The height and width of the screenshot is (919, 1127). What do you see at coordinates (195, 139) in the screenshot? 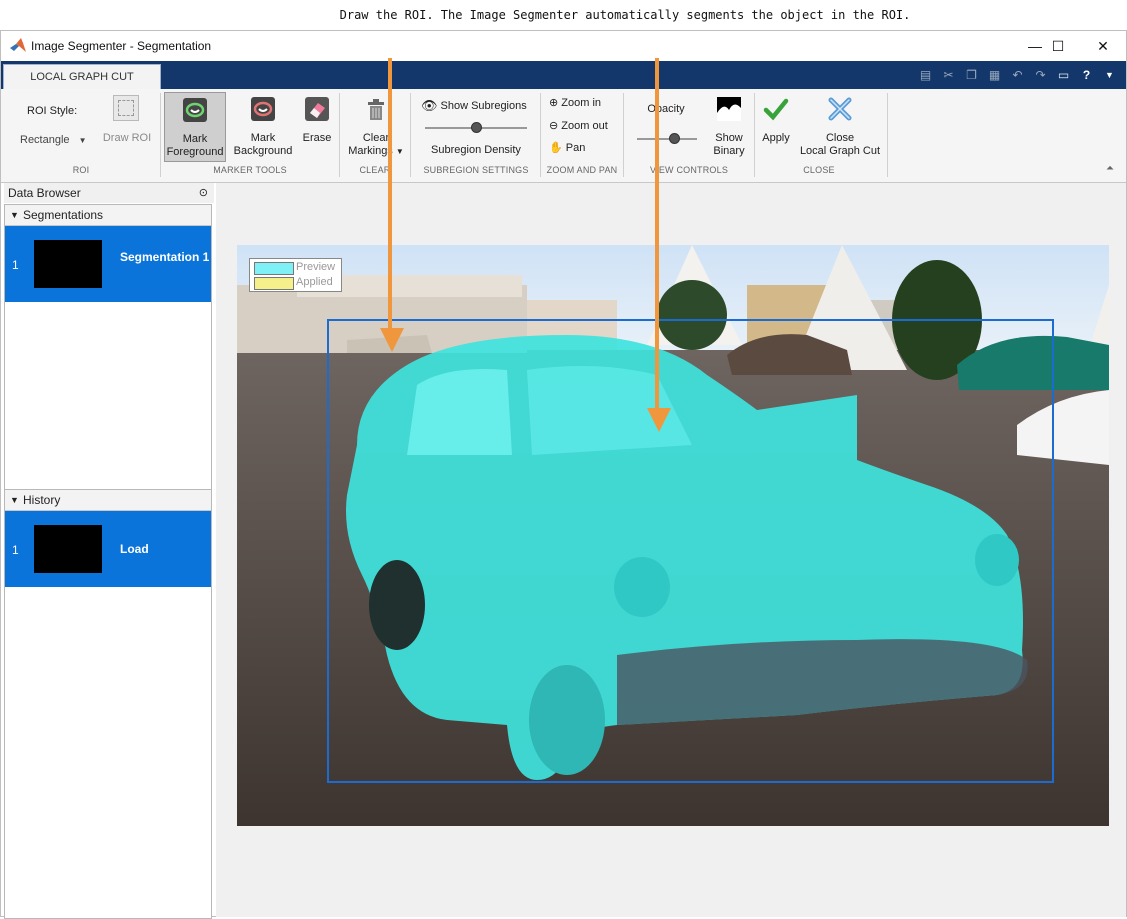
I see `mark-foreground-line1: Mark` at bounding box center [195, 139].